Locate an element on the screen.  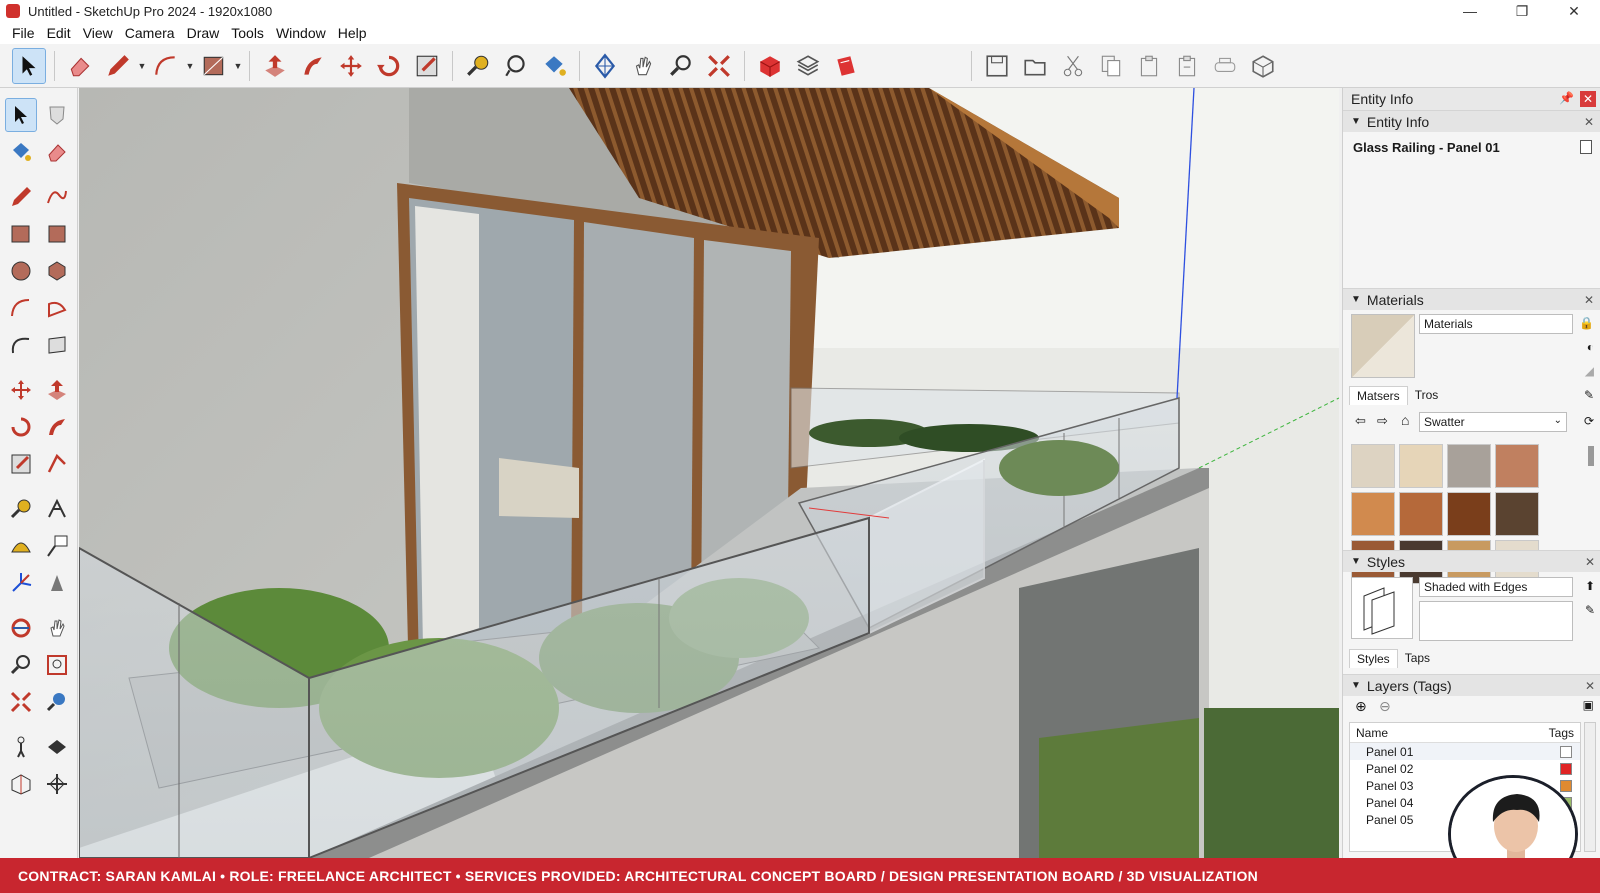
axes-tool is located at coordinates (21, 583).